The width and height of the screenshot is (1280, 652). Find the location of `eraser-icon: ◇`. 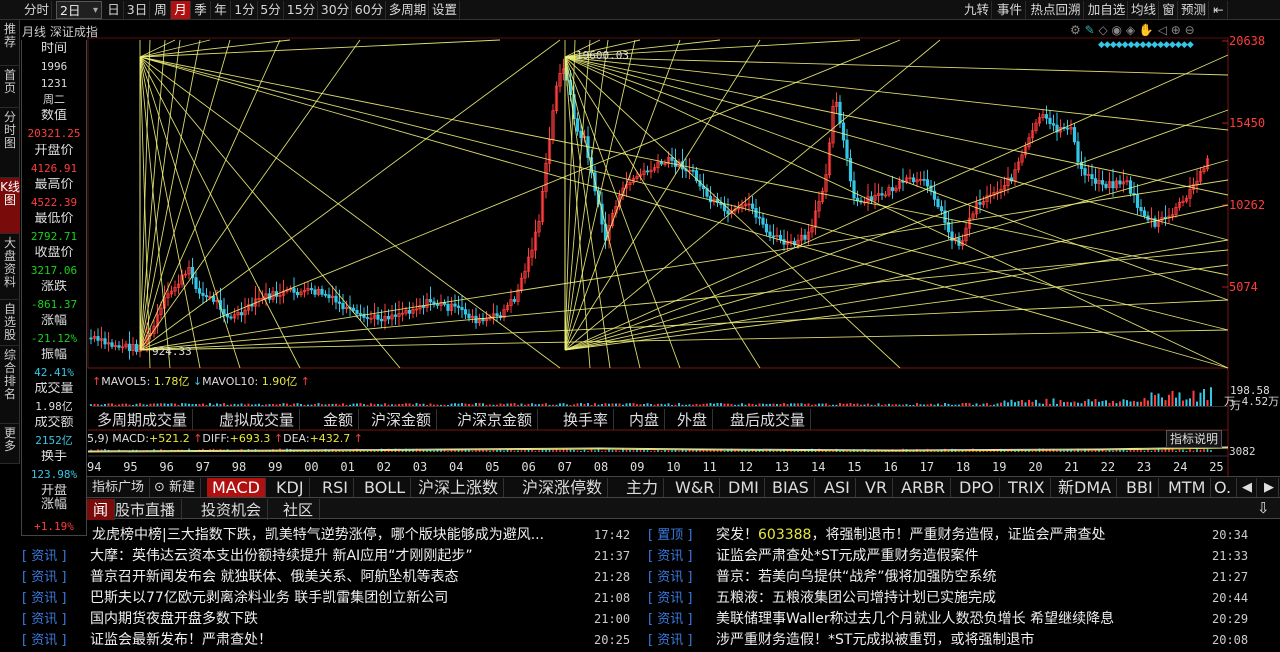

eraser-icon: ◇ is located at coordinates (1102, 30).